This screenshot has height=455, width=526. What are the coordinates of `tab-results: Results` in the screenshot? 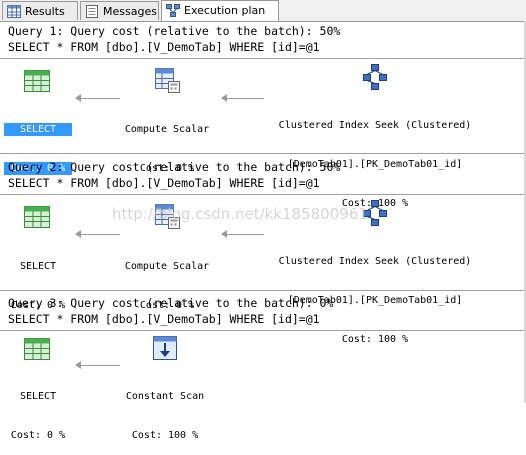 It's located at (40, 10).